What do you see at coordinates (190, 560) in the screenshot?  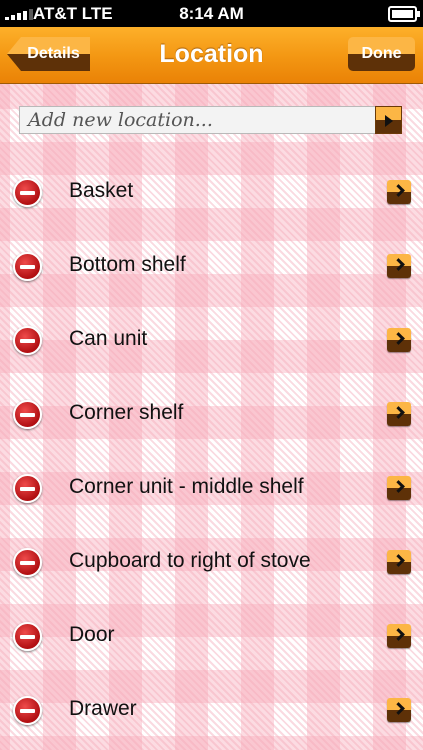 I see `location-label: Cupboard to right of stove` at bounding box center [190, 560].